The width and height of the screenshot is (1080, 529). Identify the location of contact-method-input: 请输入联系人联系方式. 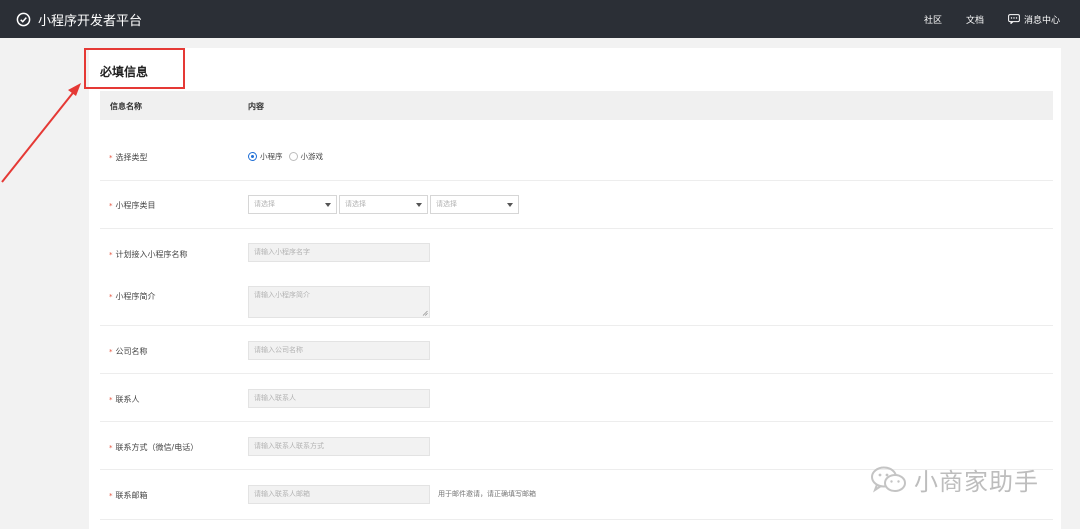
(339, 446).